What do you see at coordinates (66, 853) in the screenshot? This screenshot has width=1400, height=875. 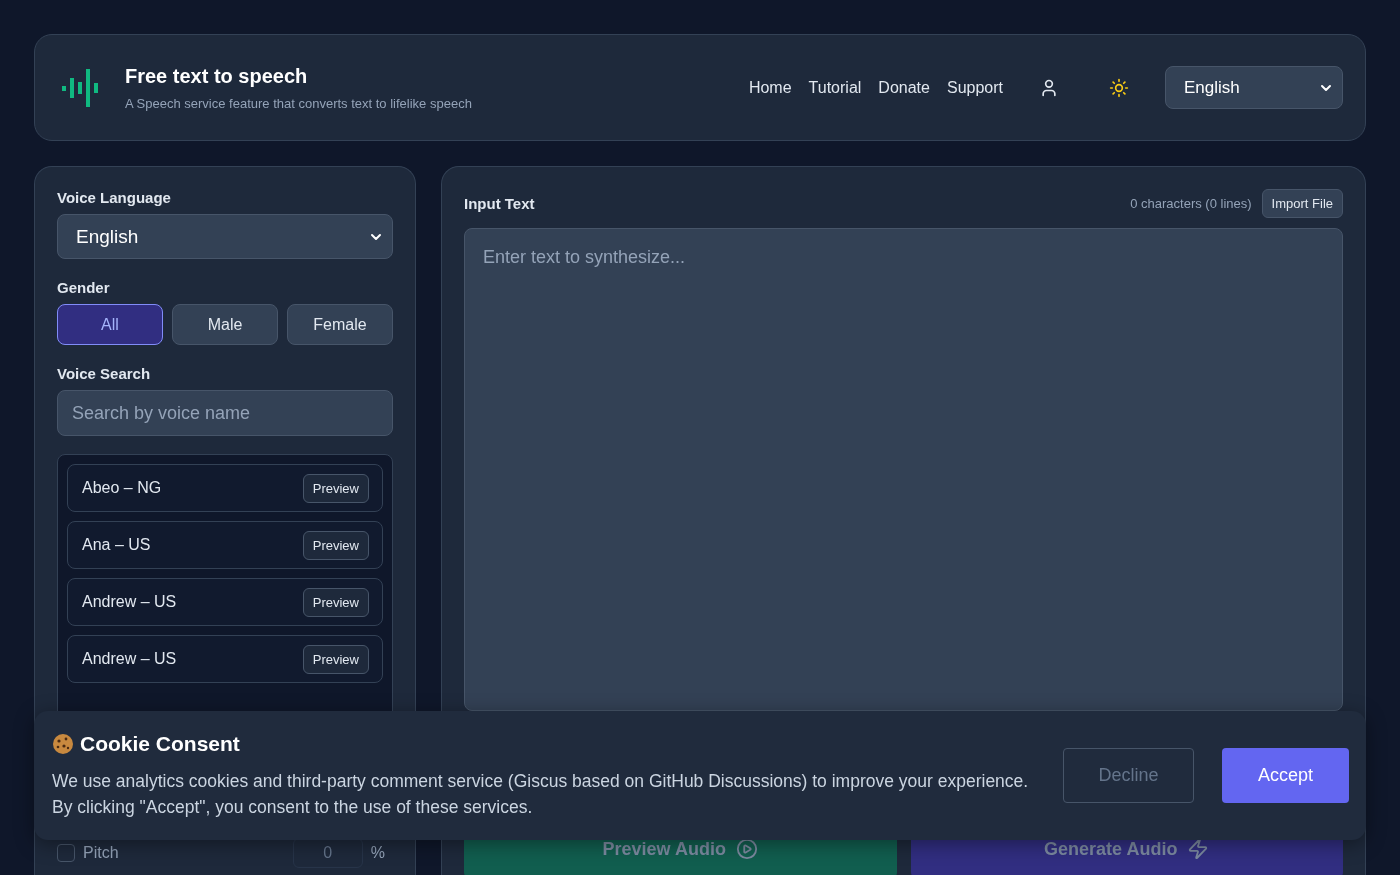 I see `pitch-checkbox` at bounding box center [66, 853].